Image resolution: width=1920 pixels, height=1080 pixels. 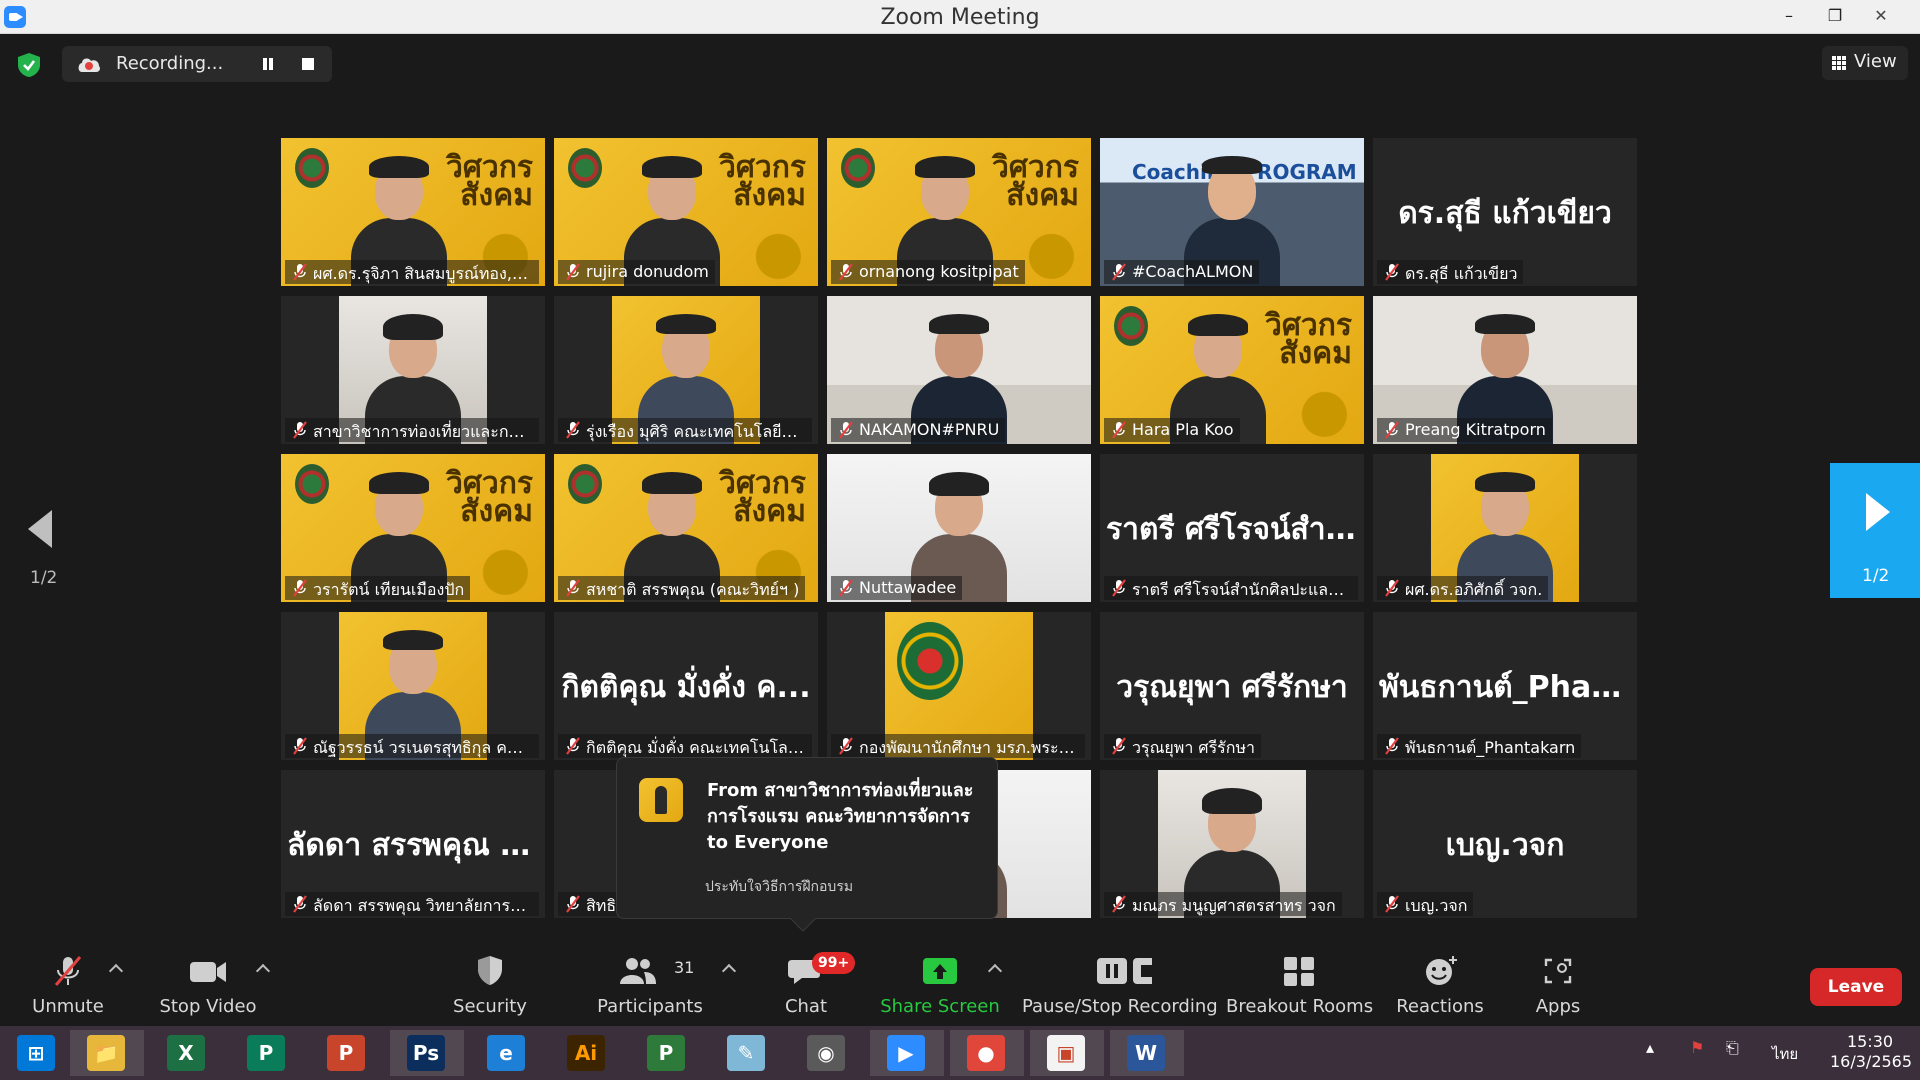 I want to click on taskbar-excel: X, so click(x=187, y=1053).